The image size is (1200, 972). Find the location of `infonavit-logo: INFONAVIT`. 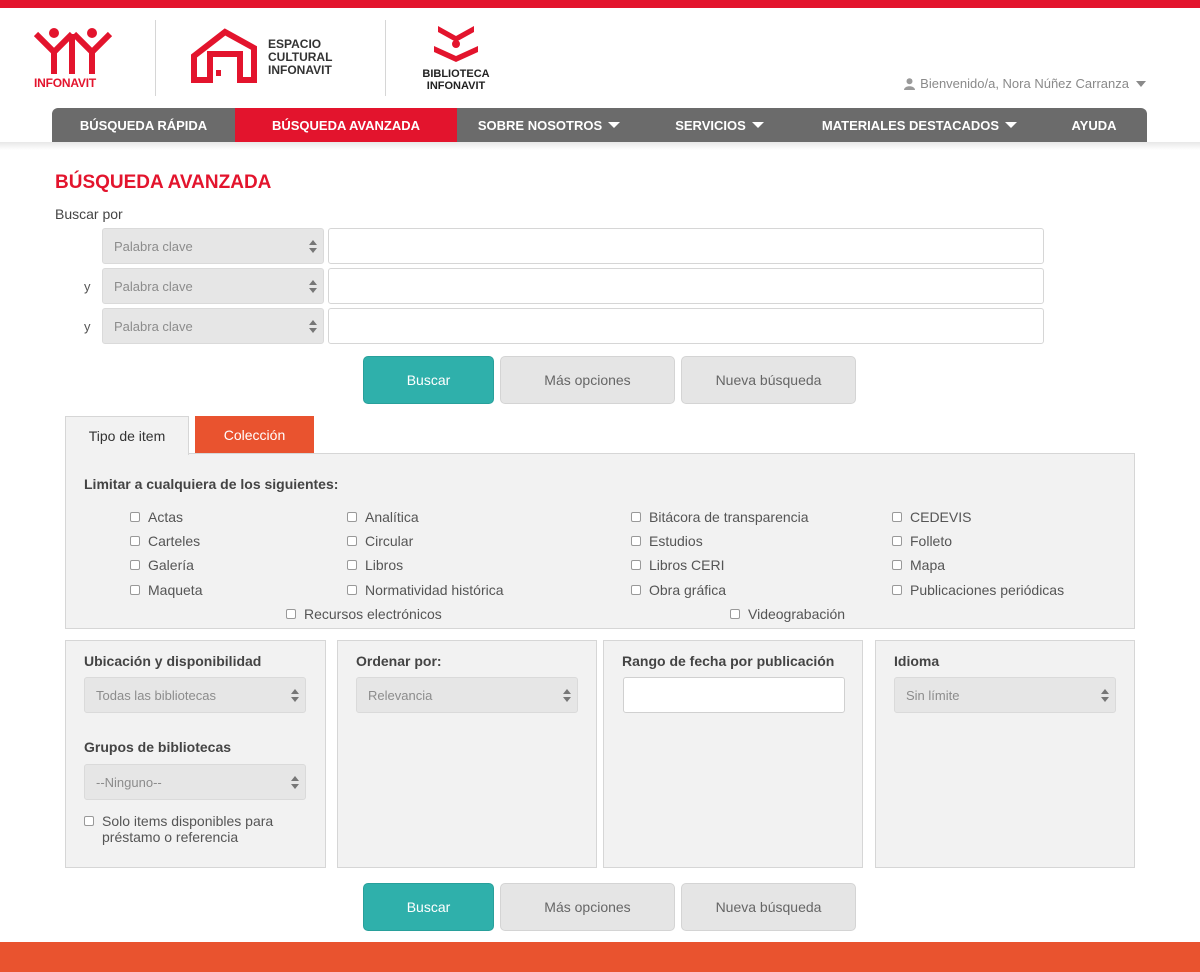

infonavit-logo: INFONAVIT is located at coordinates (73, 61).